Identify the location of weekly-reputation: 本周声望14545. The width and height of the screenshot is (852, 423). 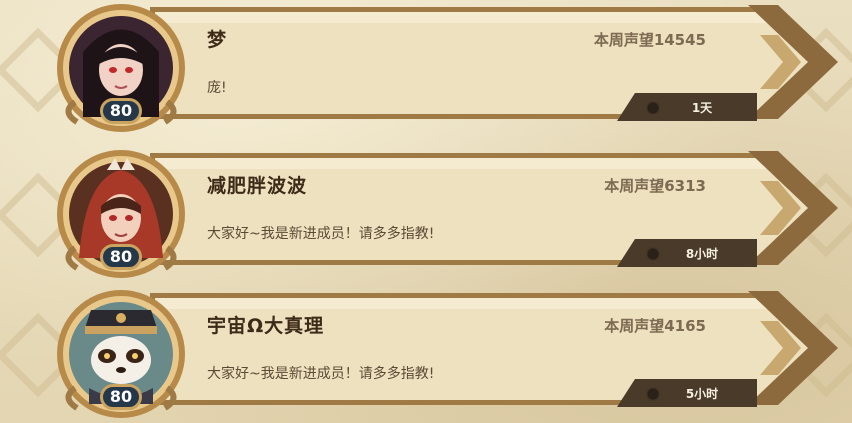
(649, 40).